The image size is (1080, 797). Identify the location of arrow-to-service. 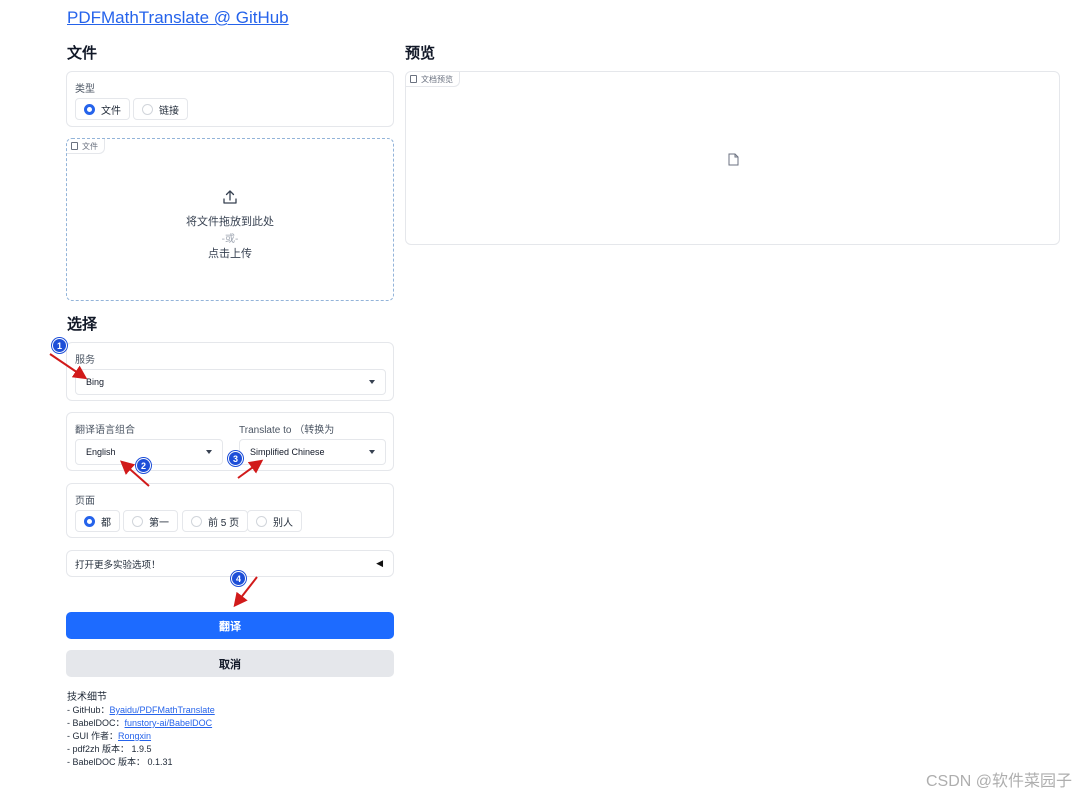
(68, 366).